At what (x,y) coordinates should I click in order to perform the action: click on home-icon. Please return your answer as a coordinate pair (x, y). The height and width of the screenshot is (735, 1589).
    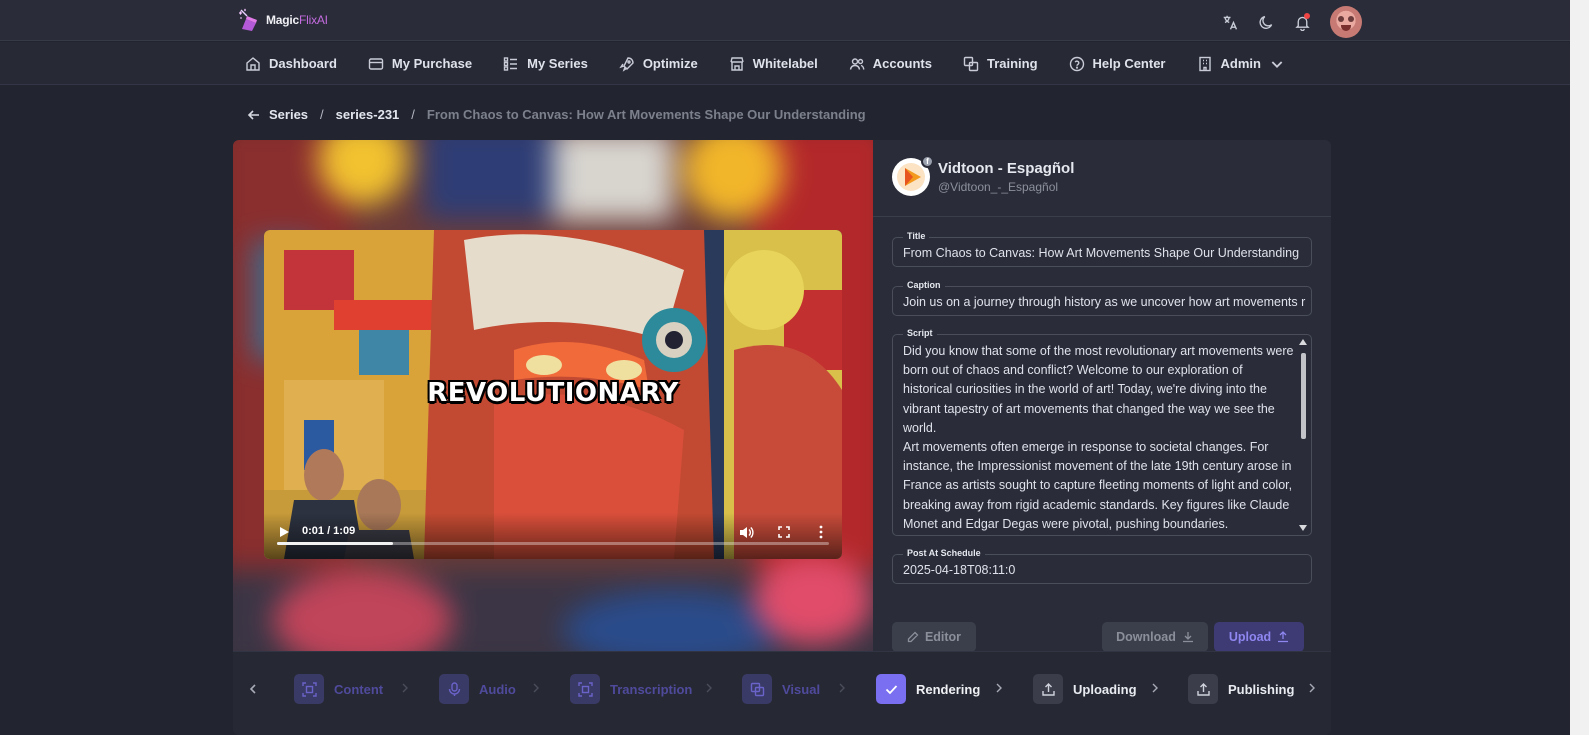
    Looking at the image, I should click on (253, 63).